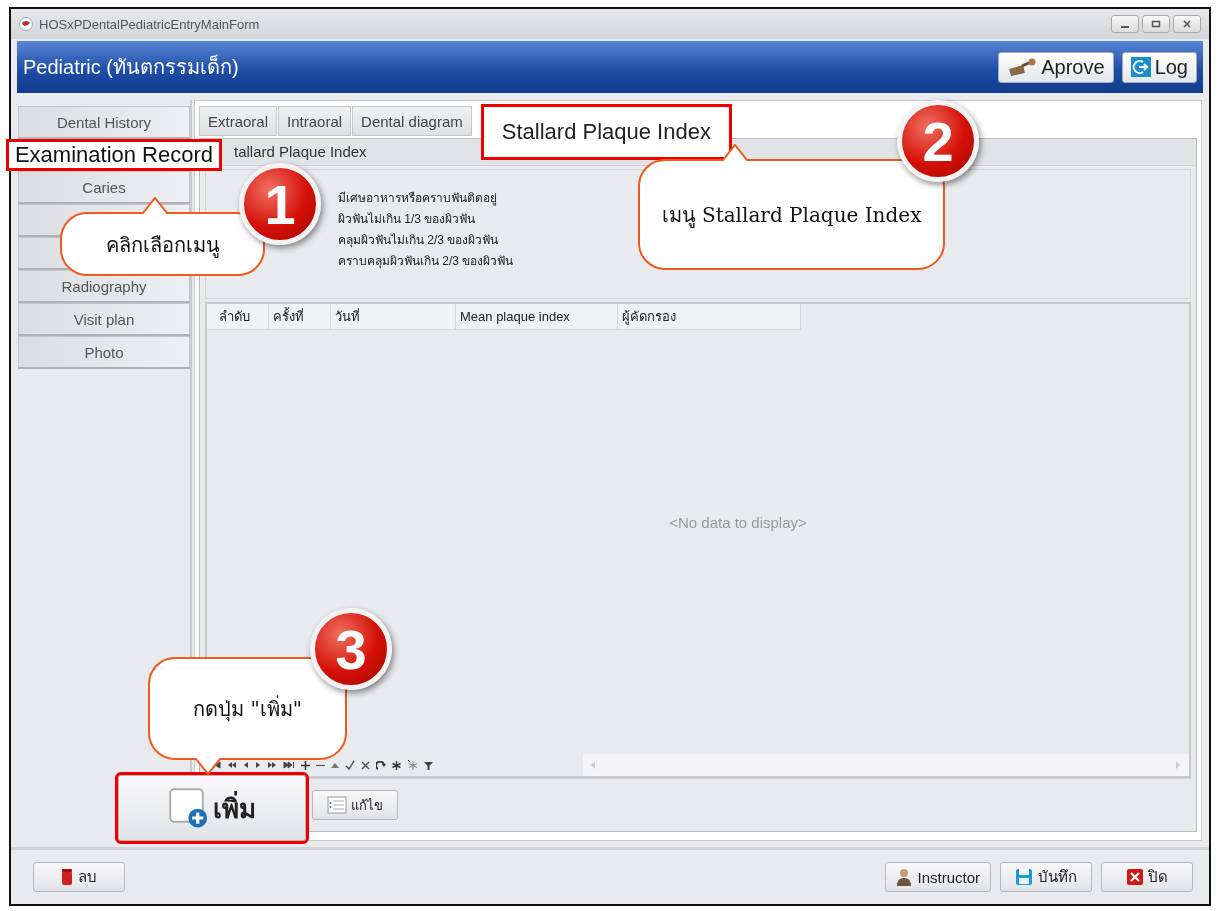  I want to click on approve-button: Aprove, so click(1056, 67).